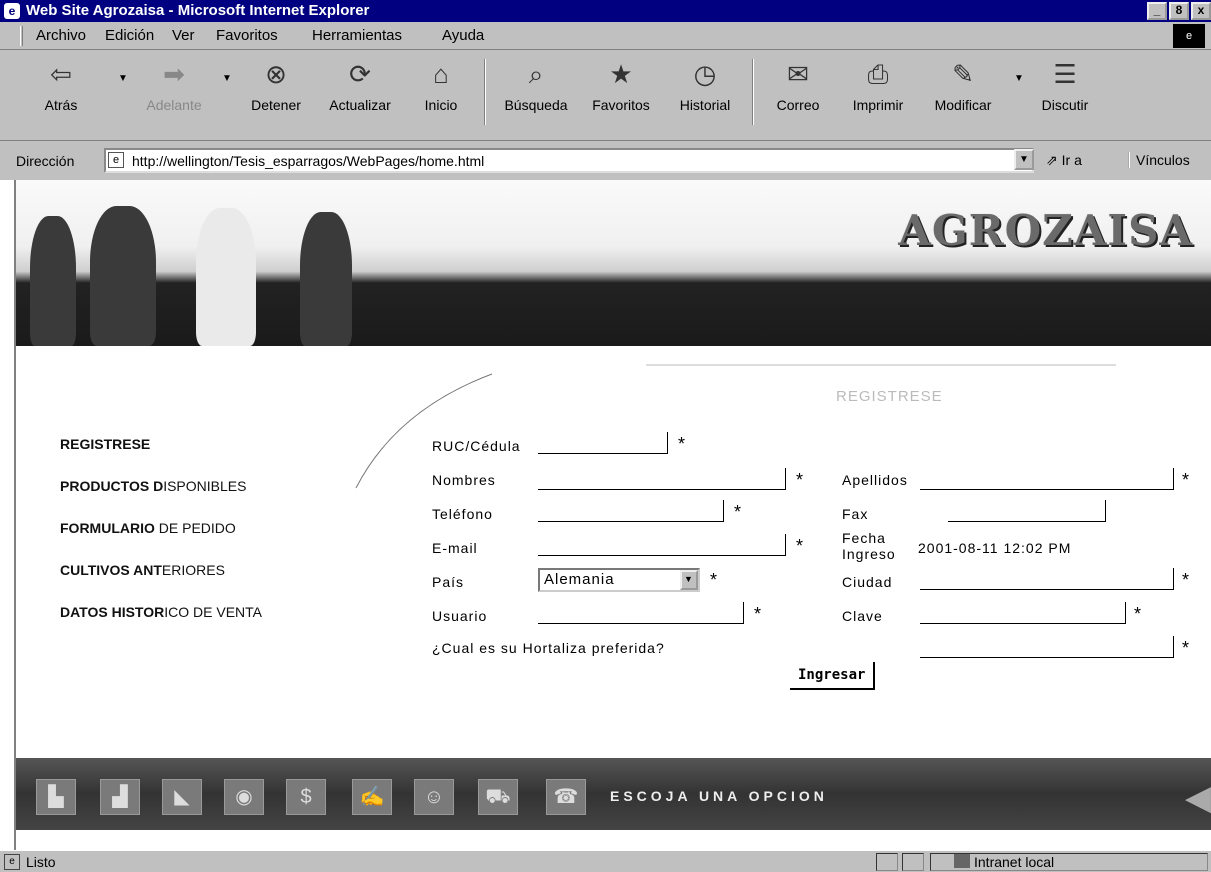 The width and height of the screenshot is (1211, 872). I want to click on nav-historico: DATOS HISTORICO DE VENTA, so click(161, 612).